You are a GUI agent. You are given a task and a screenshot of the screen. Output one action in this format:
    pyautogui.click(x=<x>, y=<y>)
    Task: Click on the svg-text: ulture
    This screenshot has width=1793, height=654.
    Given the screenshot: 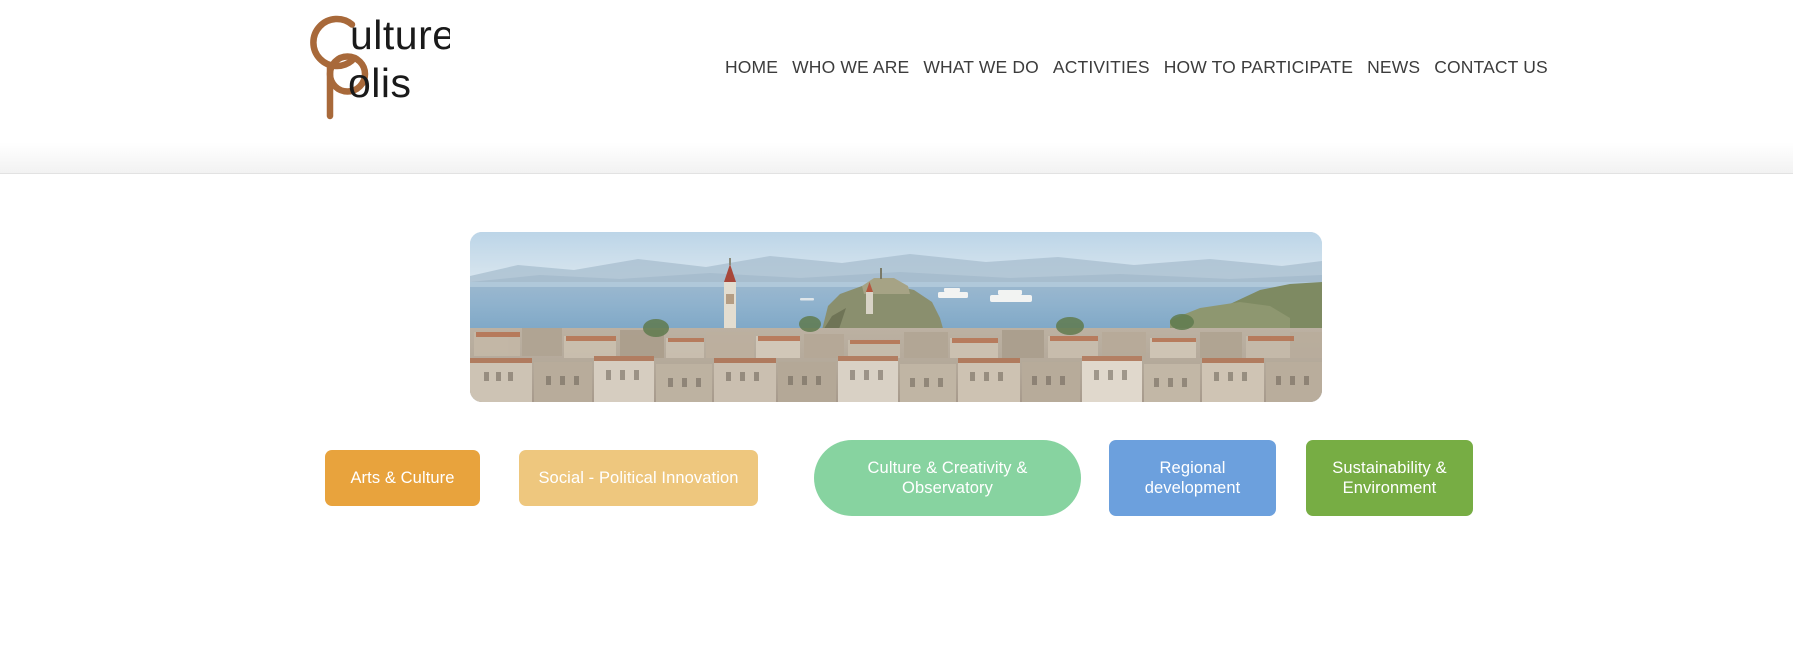 What is the action you would take?
    pyautogui.click(x=400, y=35)
    